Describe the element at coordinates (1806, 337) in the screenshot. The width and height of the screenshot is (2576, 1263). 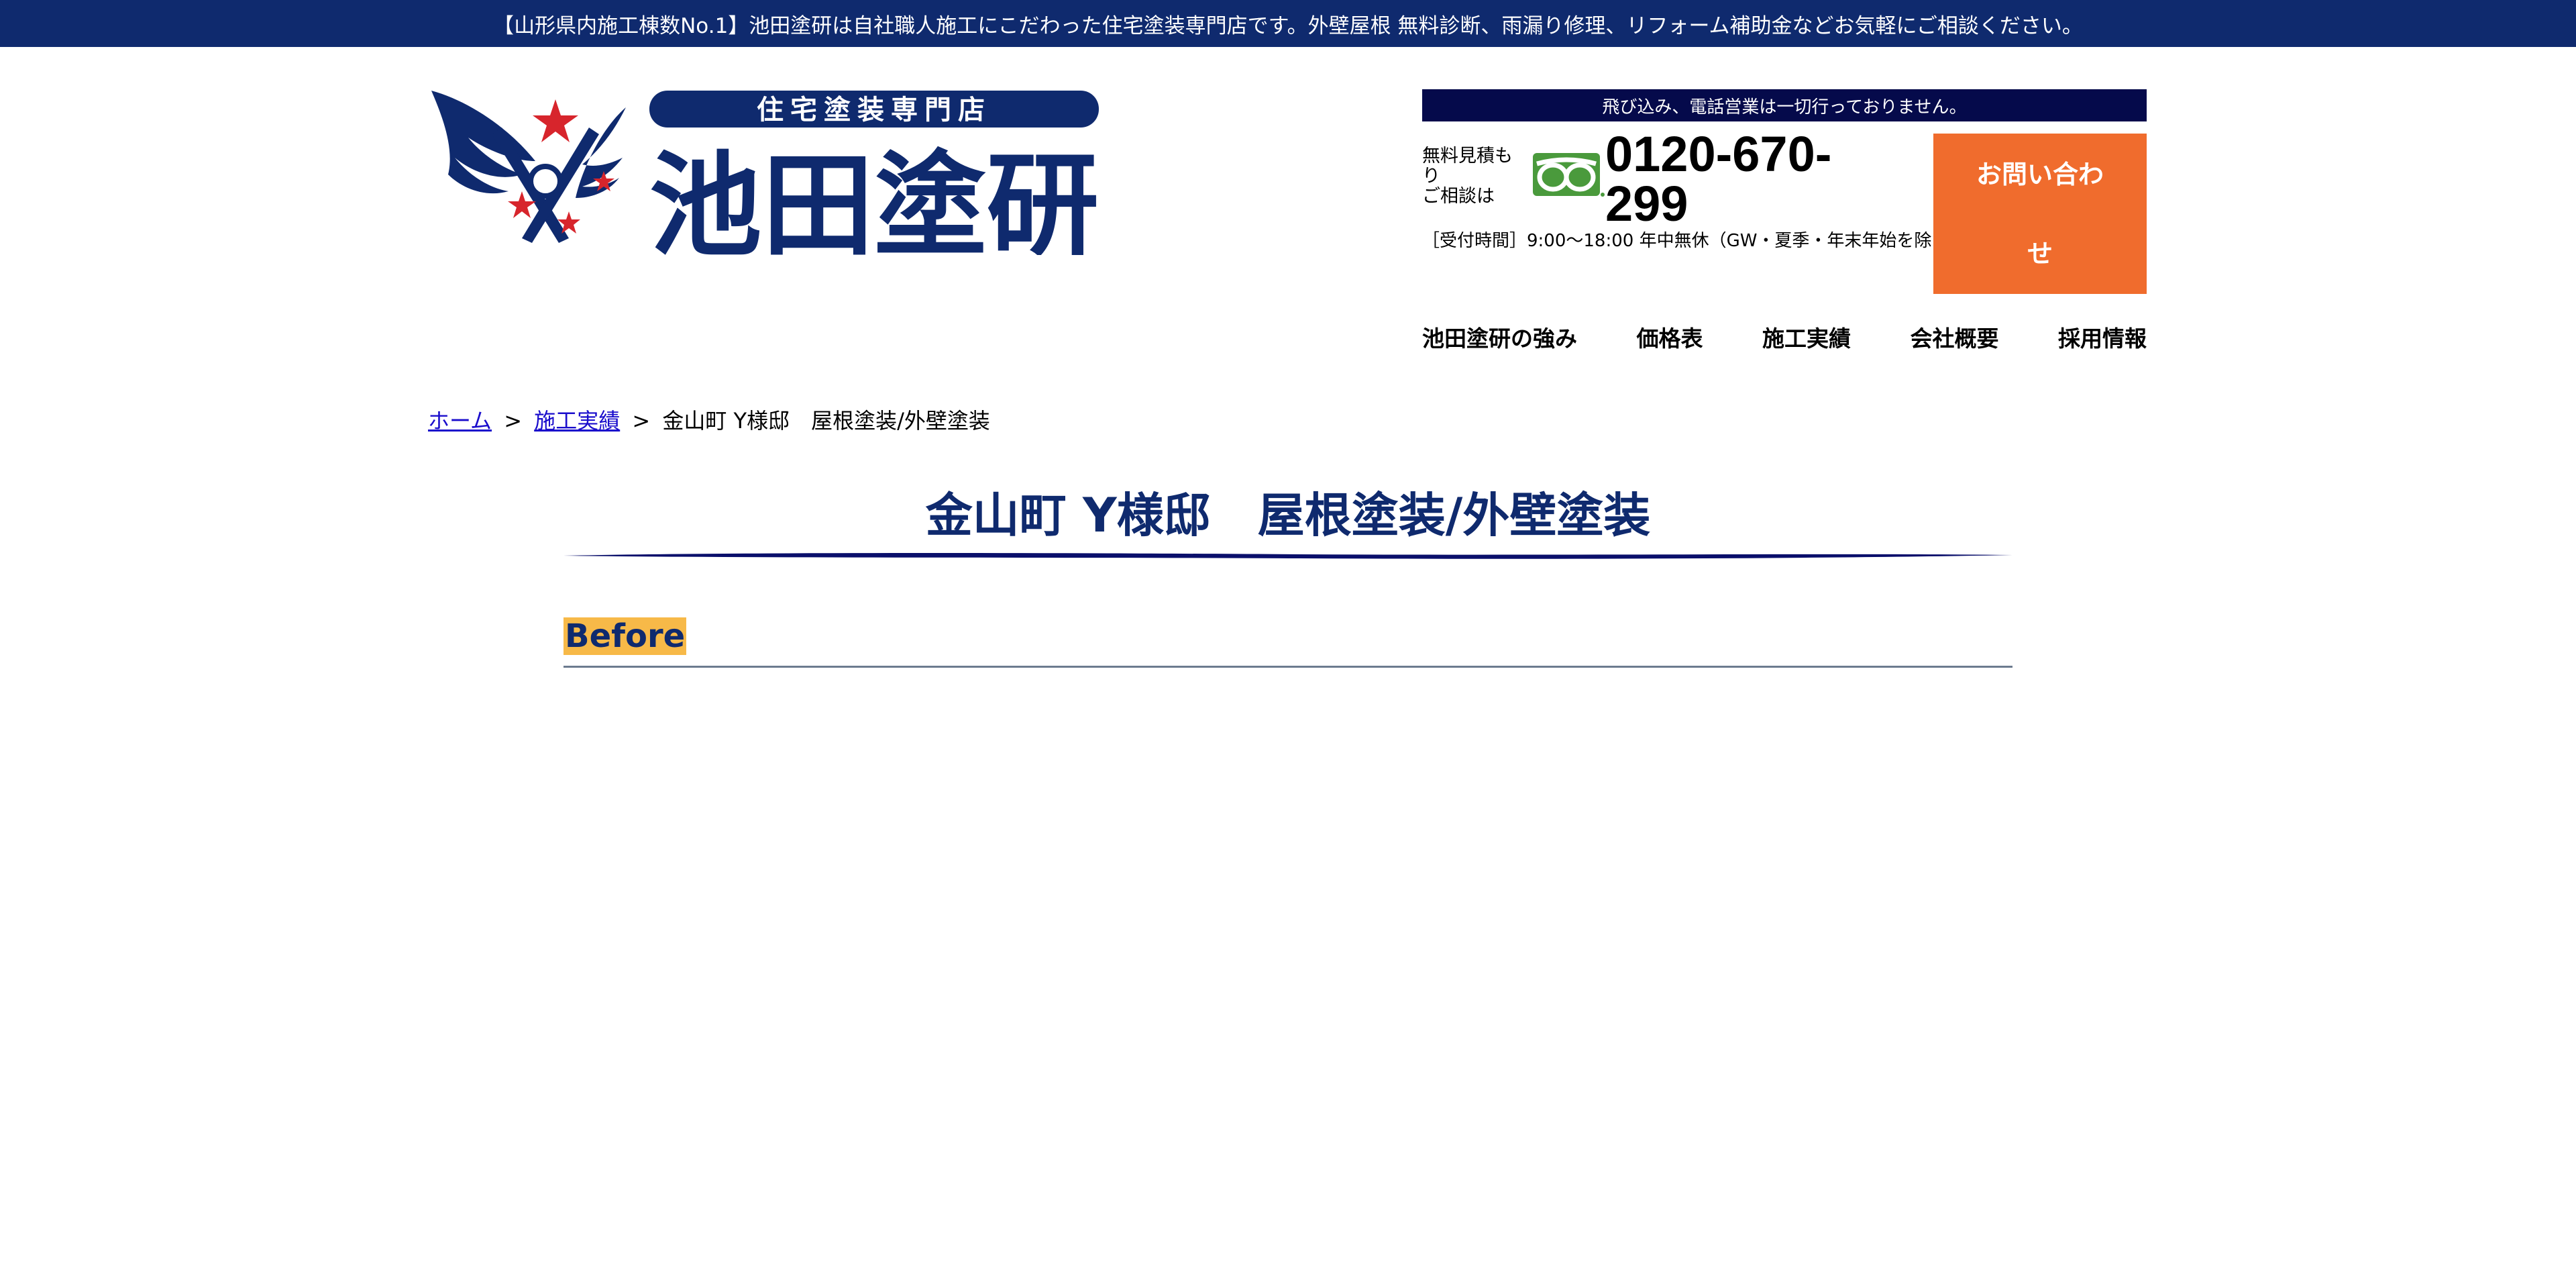
I see `nav-item-works: 施工実績` at that location.